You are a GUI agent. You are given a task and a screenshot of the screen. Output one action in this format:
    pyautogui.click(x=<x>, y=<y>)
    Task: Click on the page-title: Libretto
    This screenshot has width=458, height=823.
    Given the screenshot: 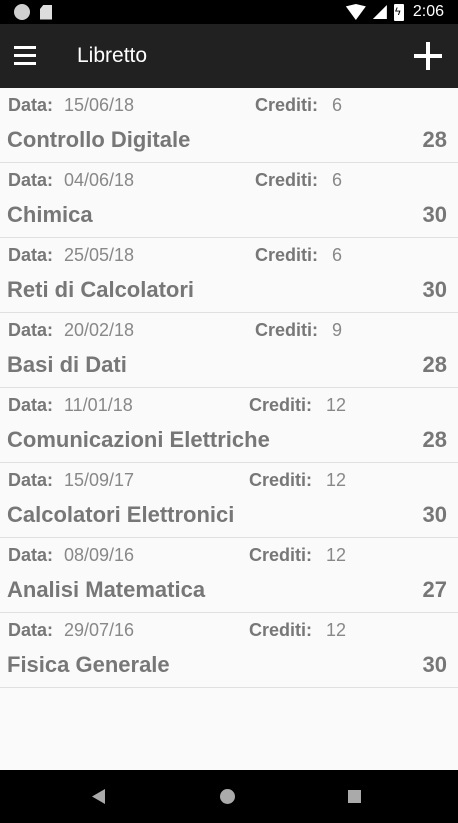 What is the action you would take?
    pyautogui.click(x=112, y=55)
    